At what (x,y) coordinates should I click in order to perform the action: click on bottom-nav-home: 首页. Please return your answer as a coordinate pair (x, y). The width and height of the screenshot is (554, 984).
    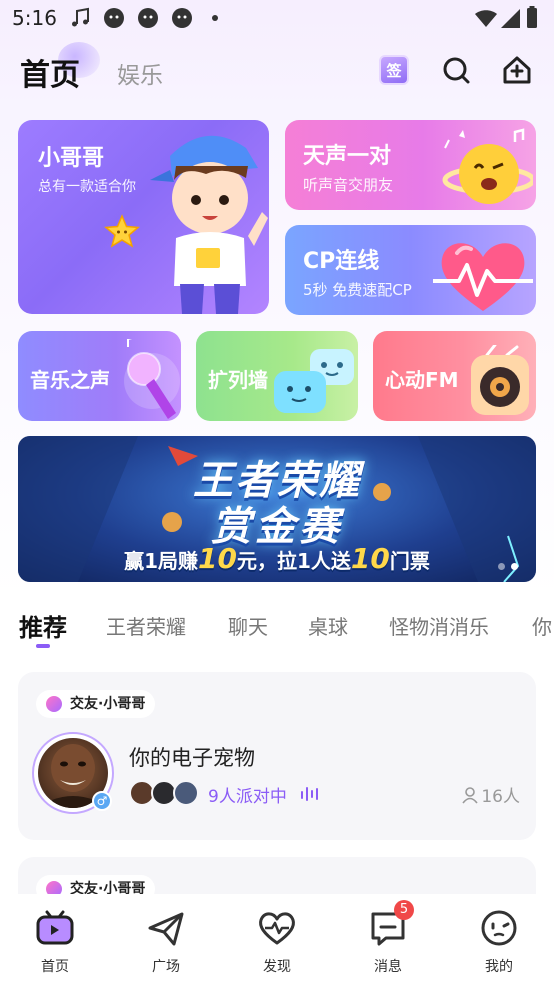
    Looking at the image, I should click on (55, 942).